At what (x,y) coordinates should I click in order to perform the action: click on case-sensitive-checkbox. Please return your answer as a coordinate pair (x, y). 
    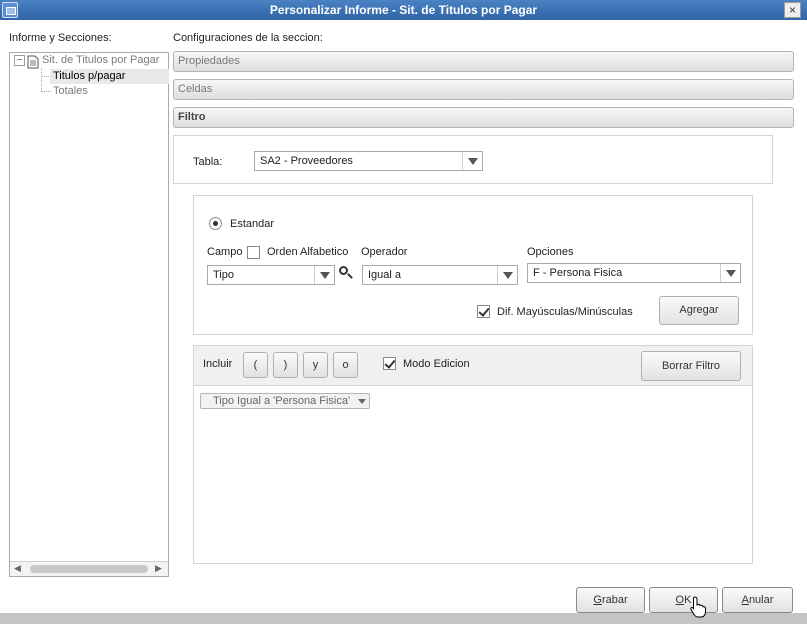
    Looking at the image, I should click on (483, 311).